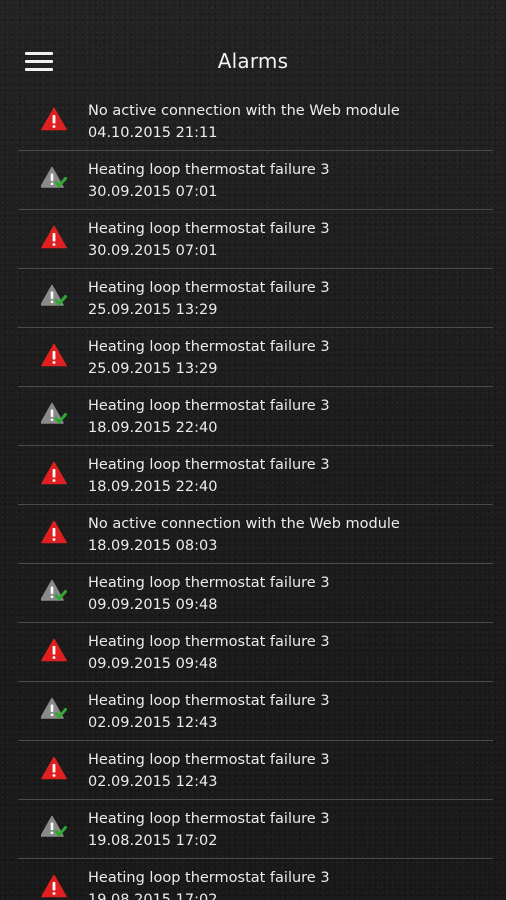 The width and height of the screenshot is (506, 900). Describe the element at coordinates (153, 133) in the screenshot. I see `alarm-date: 04.10.2015 21:11` at that location.